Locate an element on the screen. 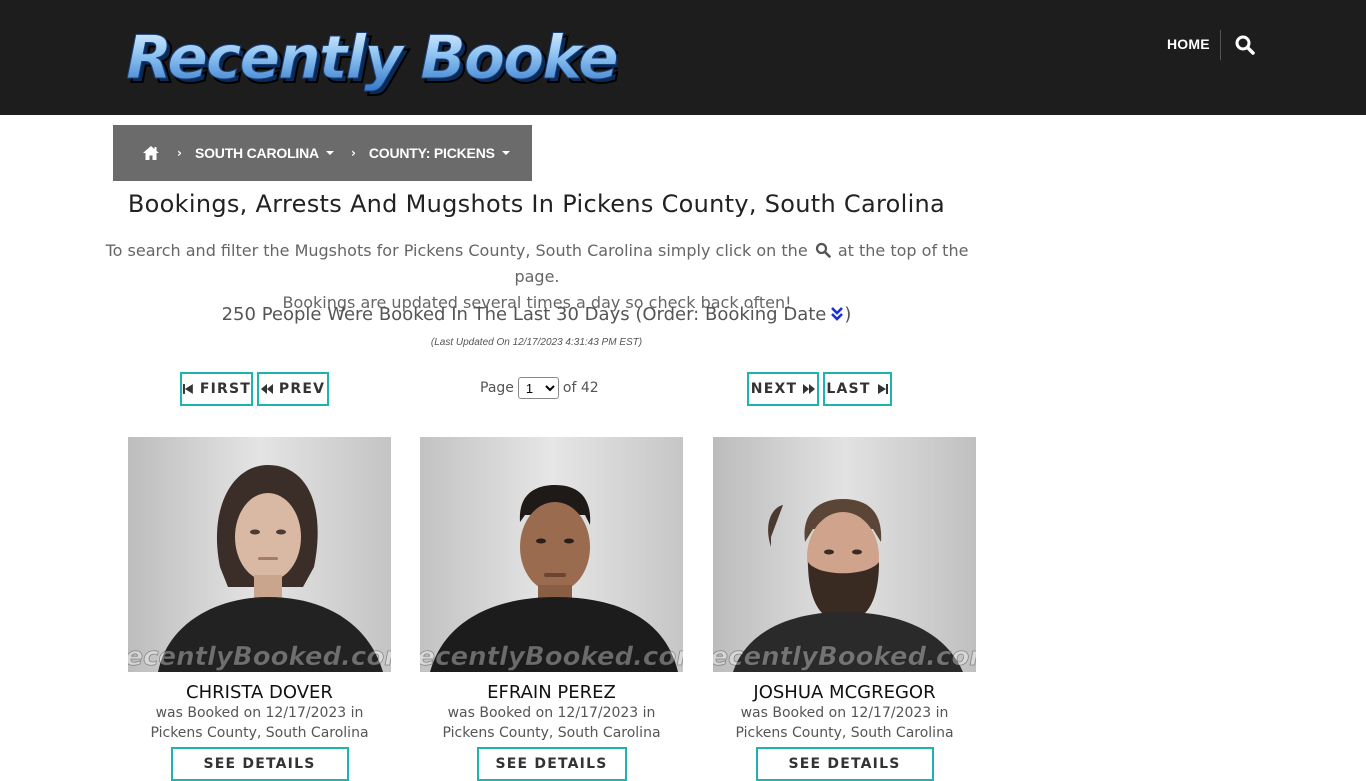 This screenshot has width=1366, height=781. site-header: Recently Booked Recently Booked HOME is located at coordinates (683, 57).